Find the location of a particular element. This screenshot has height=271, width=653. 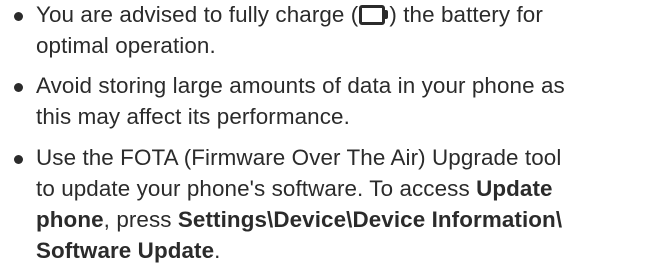

menu-path-text: Update is located at coordinates (514, 188).